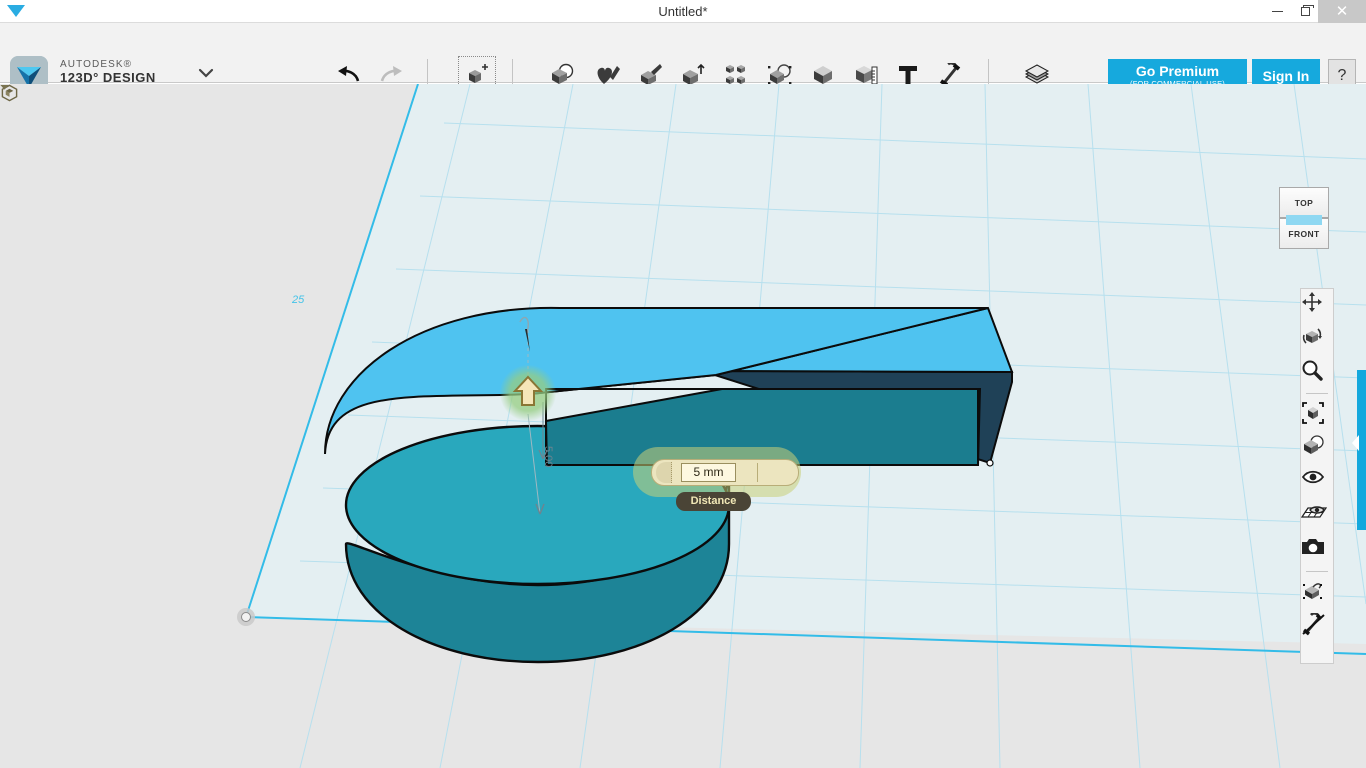 Image resolution: width=1366 pixels, height=768 pixels. What do you see at coordinates (528, 392) in the screenshot?
I see `extrude-up-arrow-icon` at bounding box center [528, 392].